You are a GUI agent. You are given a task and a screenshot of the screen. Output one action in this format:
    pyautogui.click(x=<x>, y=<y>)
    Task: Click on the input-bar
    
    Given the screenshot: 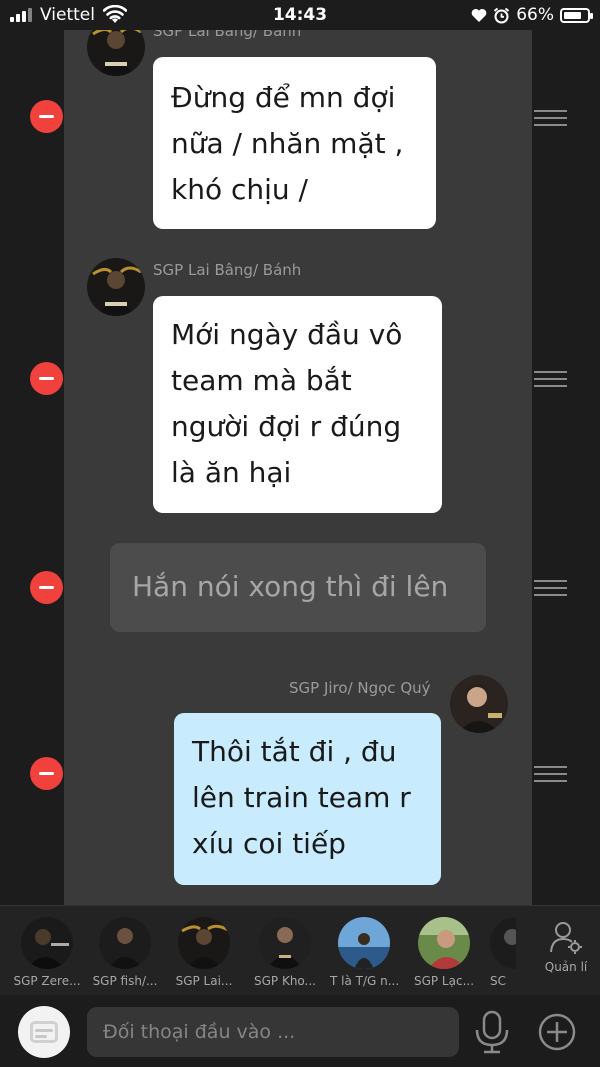 What is the action you would take?
    pyautogui.click(x=300, y=1031)
    